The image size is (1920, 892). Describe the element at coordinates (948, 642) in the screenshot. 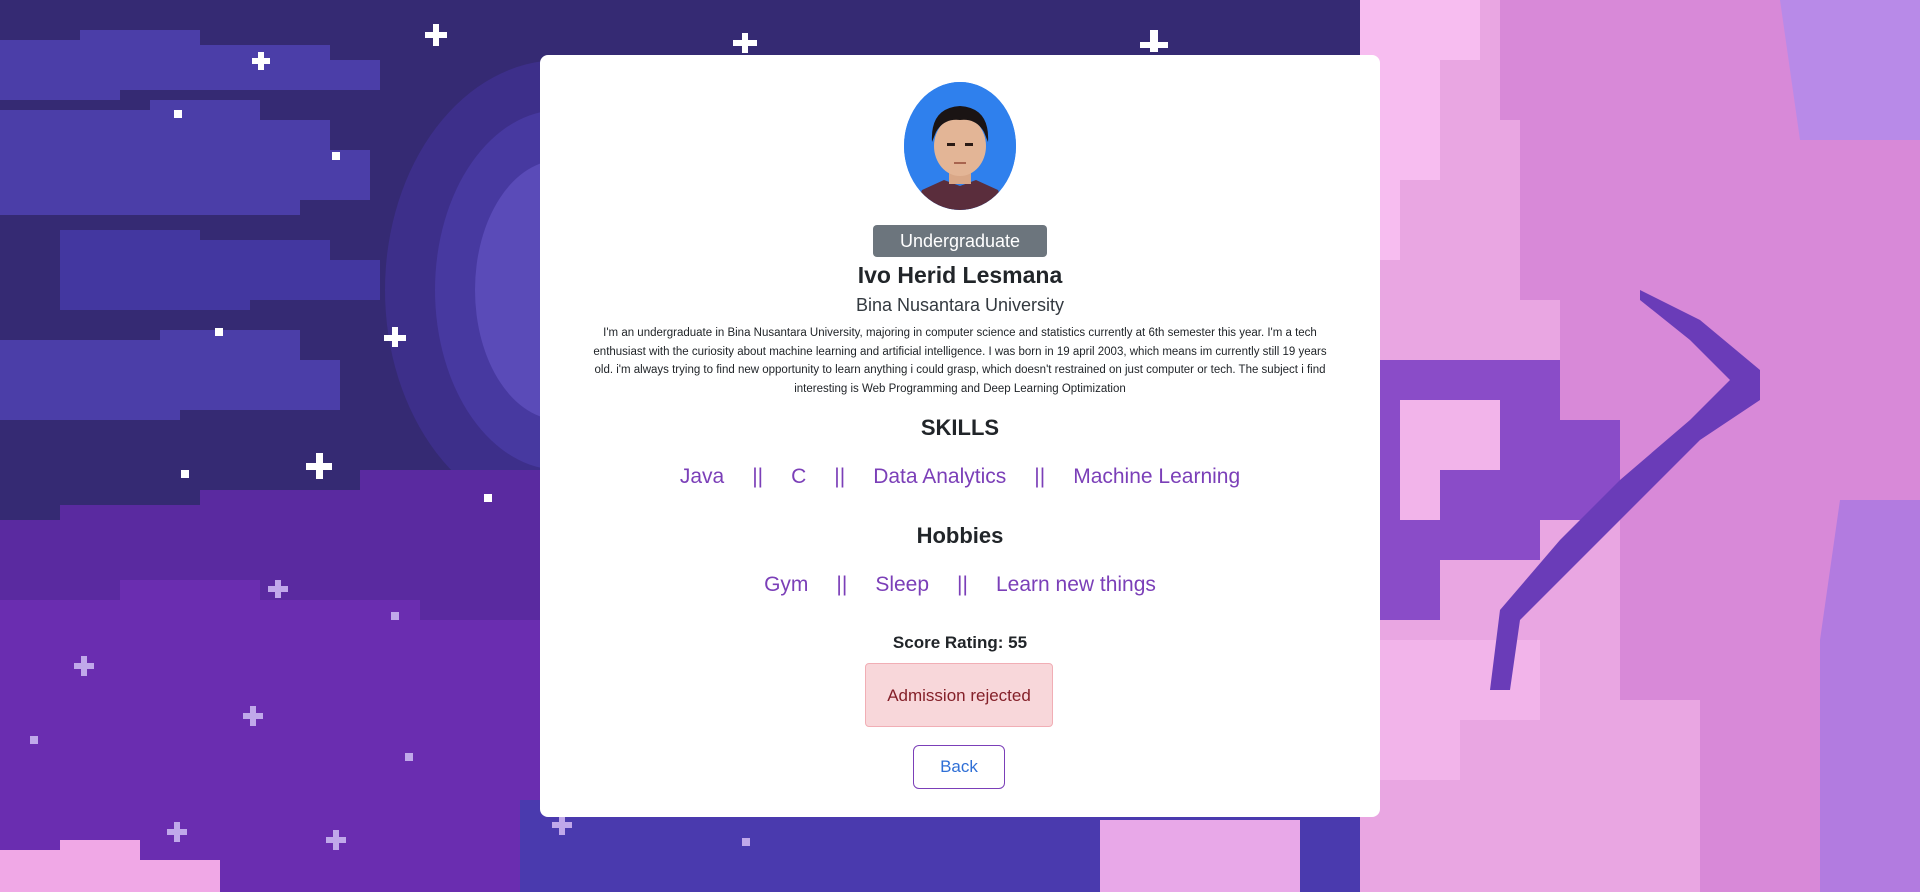

I see `score-label: Score Rating:` at that location.